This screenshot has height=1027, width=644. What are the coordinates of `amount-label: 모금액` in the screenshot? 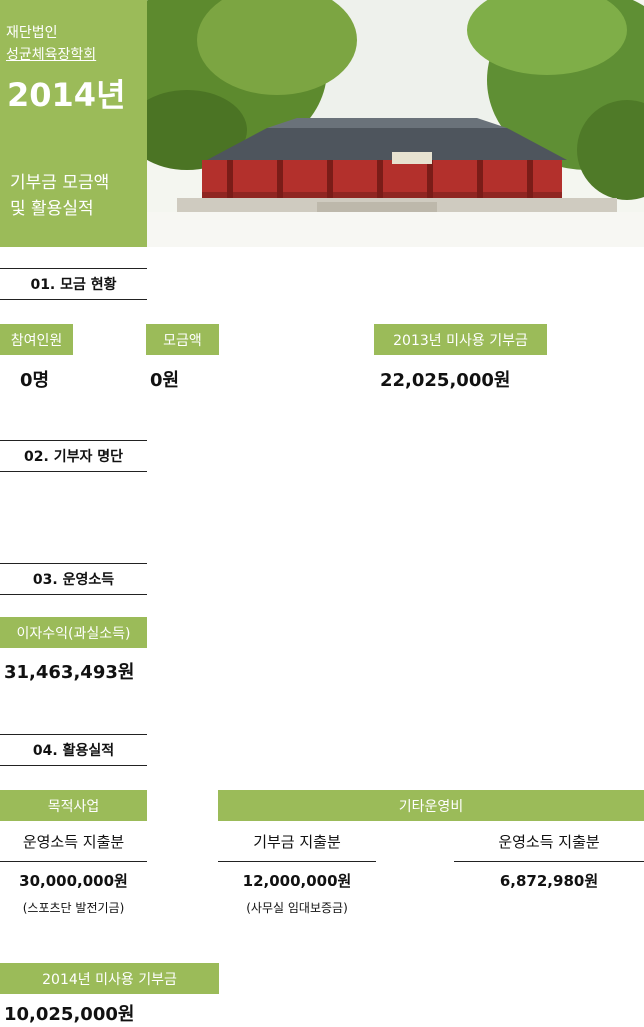 It's located at (182, 339).